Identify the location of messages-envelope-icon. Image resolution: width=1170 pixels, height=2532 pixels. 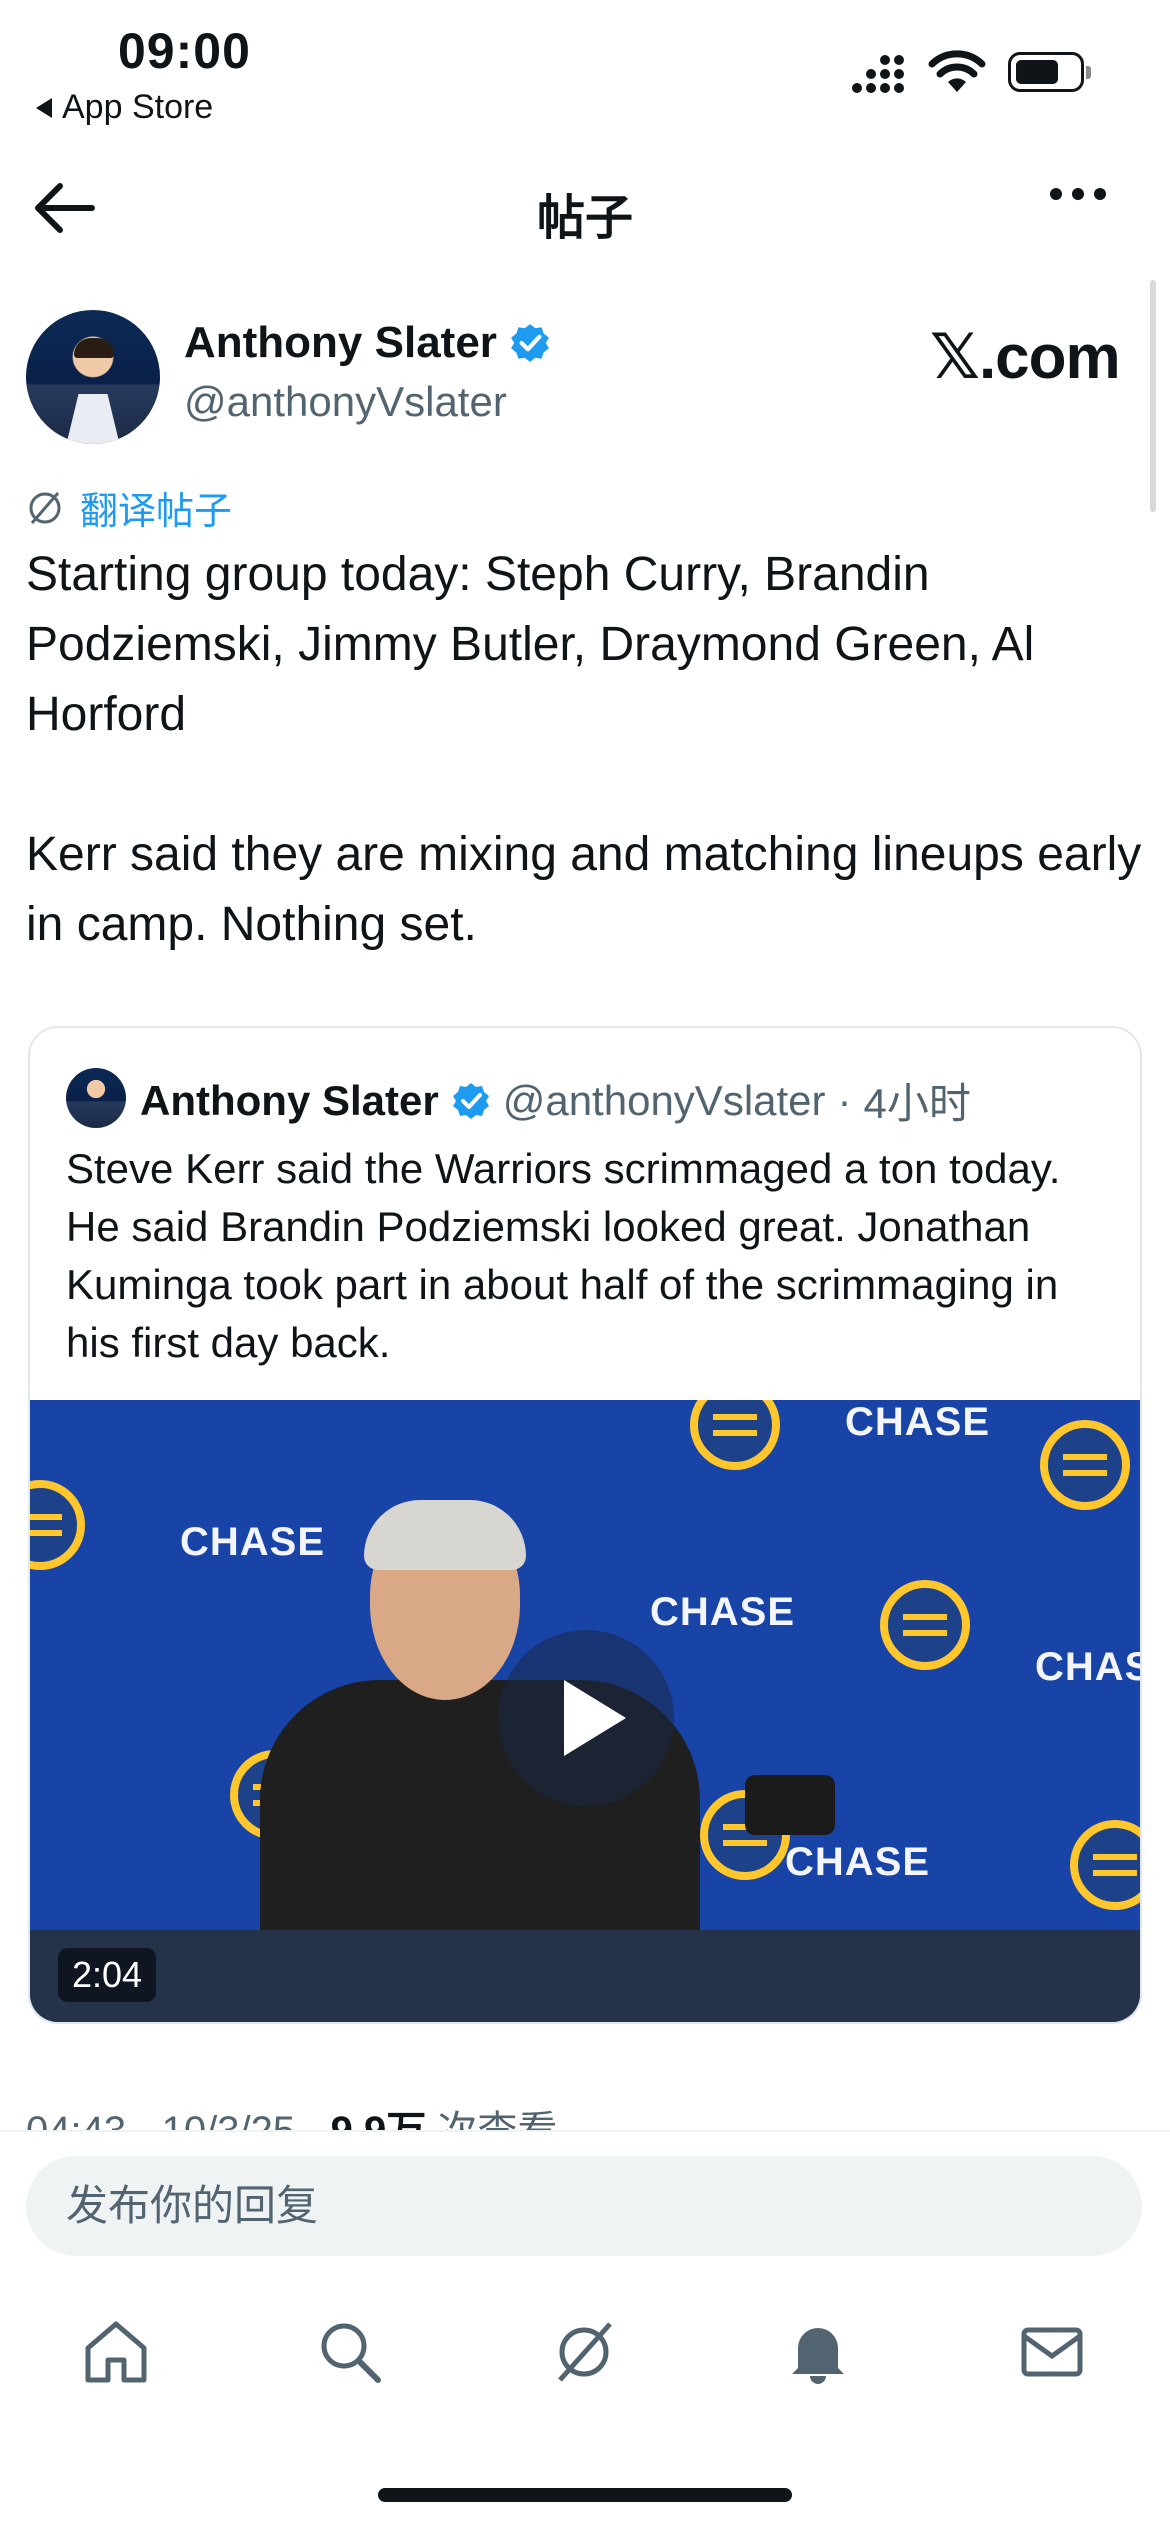
(1052, 2352).